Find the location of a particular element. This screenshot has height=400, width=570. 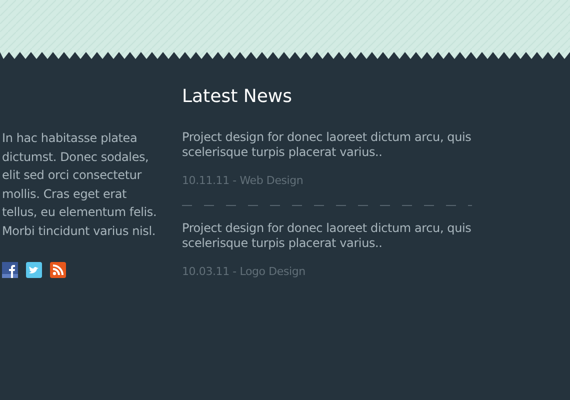

news-meta: 10.11.11 - Web Design is located at coordinates (243, 181).